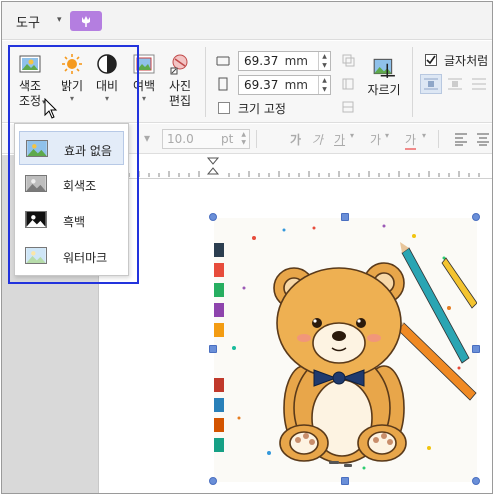 Image resolution: width=495 pixels, height=496 pixels. What do you see at coordinates (483, 139) in the screenshot?
I see `align-center-icon` at bounding box center [483, 139].